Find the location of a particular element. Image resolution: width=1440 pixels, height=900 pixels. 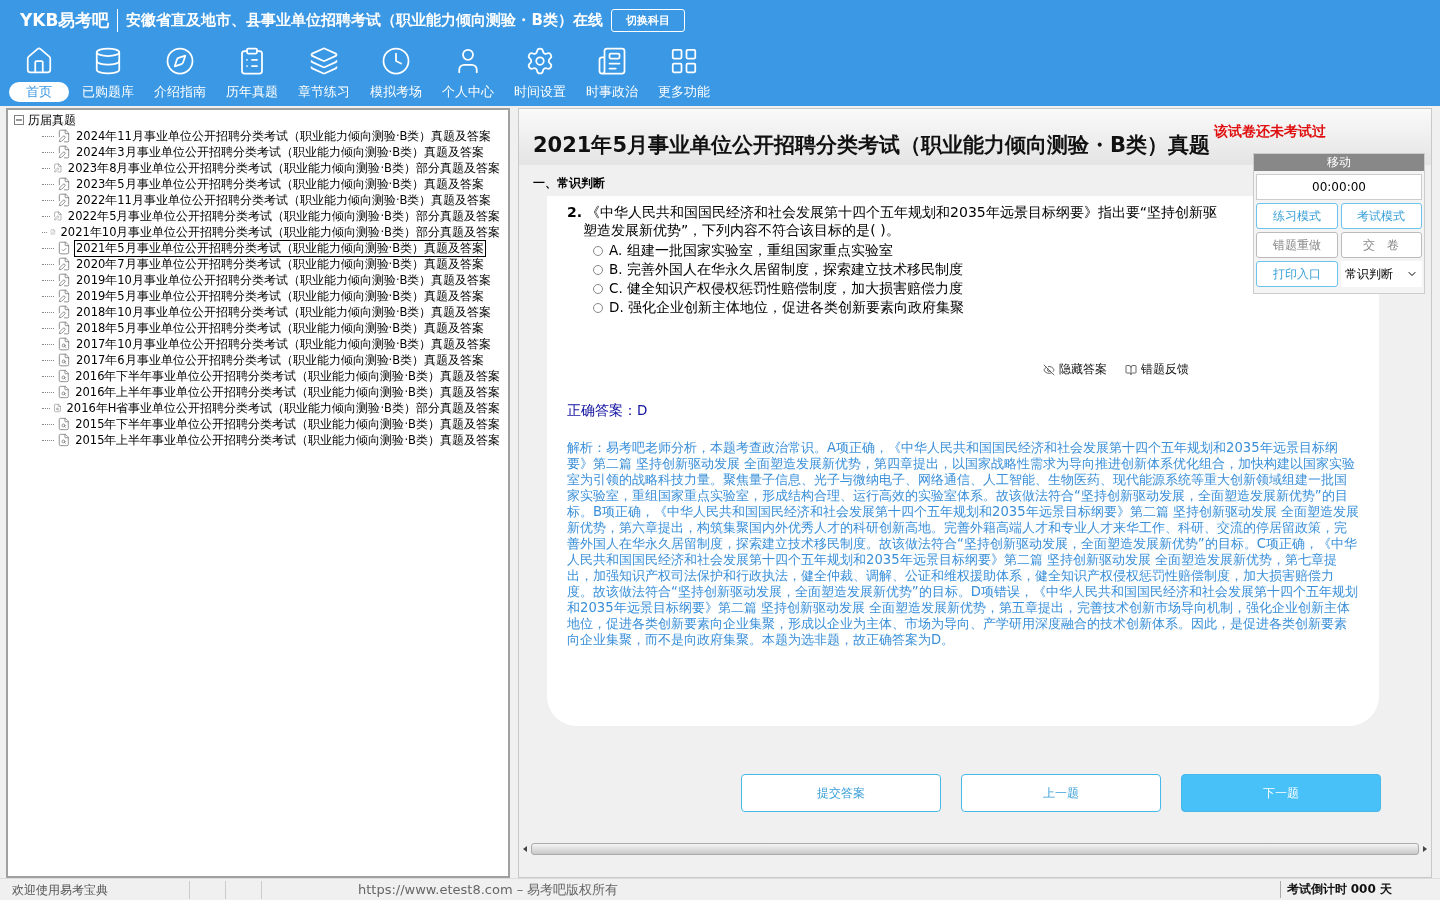

compass-icon is located at coordinates (180, 61).